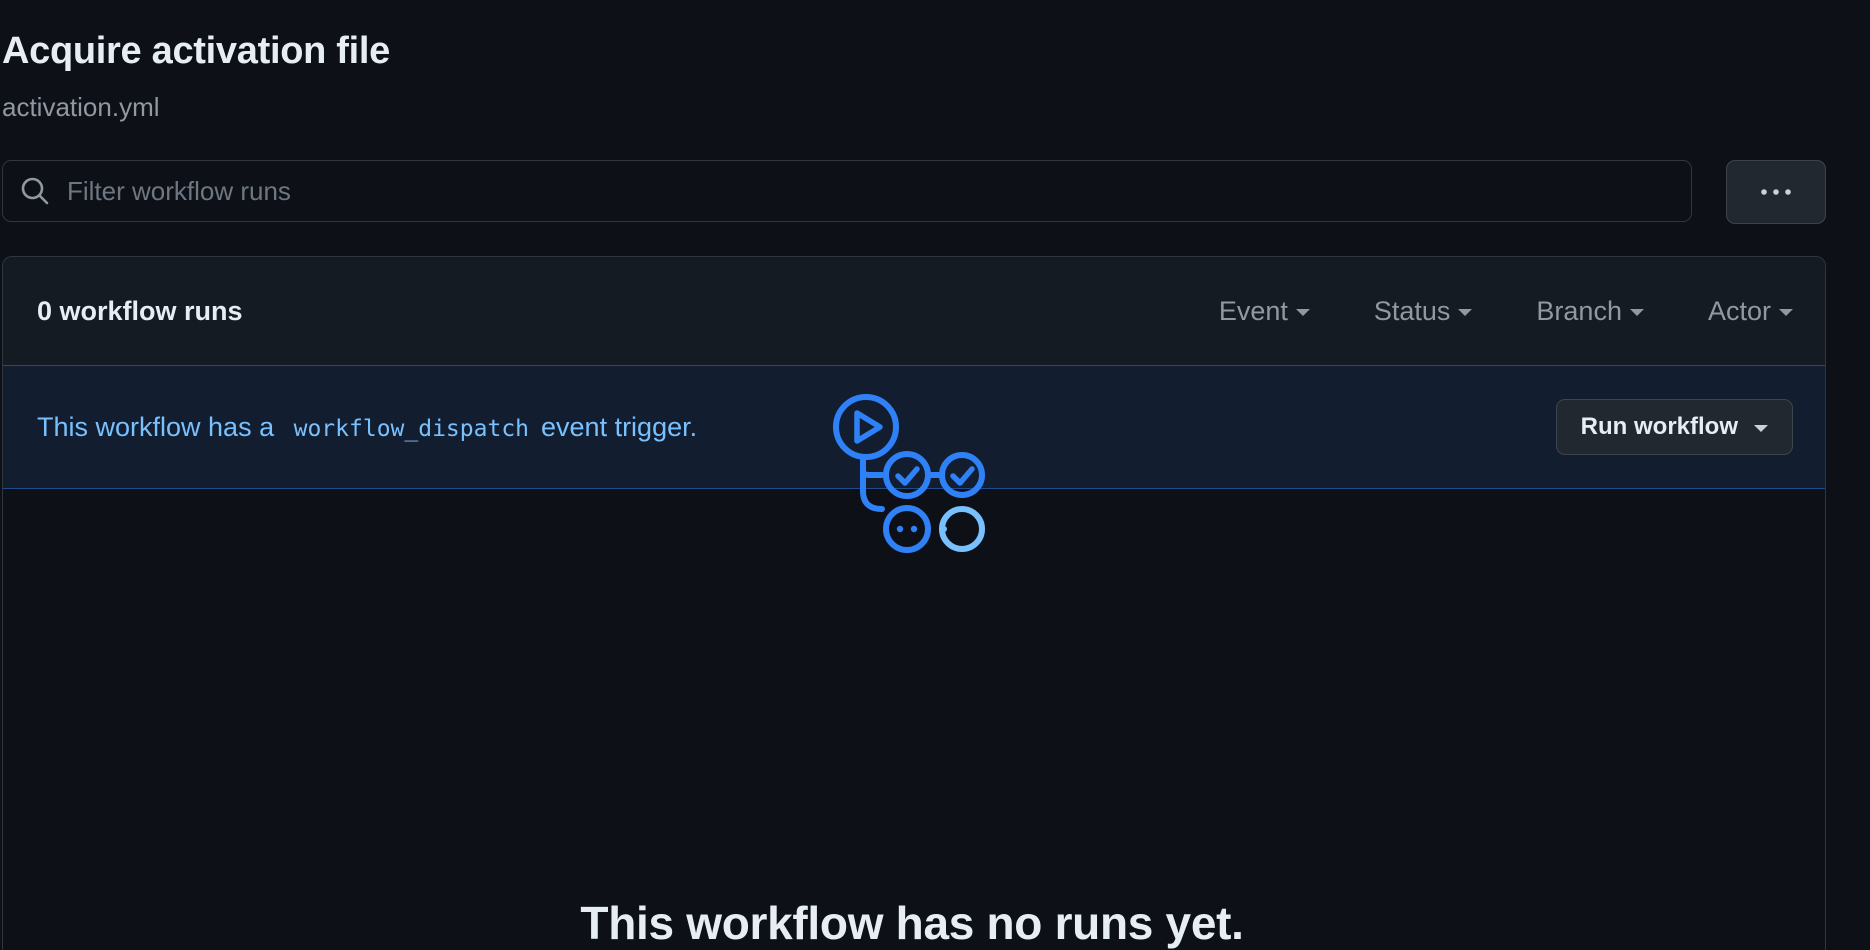 Image resolution: width=1870 pixels, height=950 pixels. I want to click on run-count: 0 workflow runs, so click(140, 310).